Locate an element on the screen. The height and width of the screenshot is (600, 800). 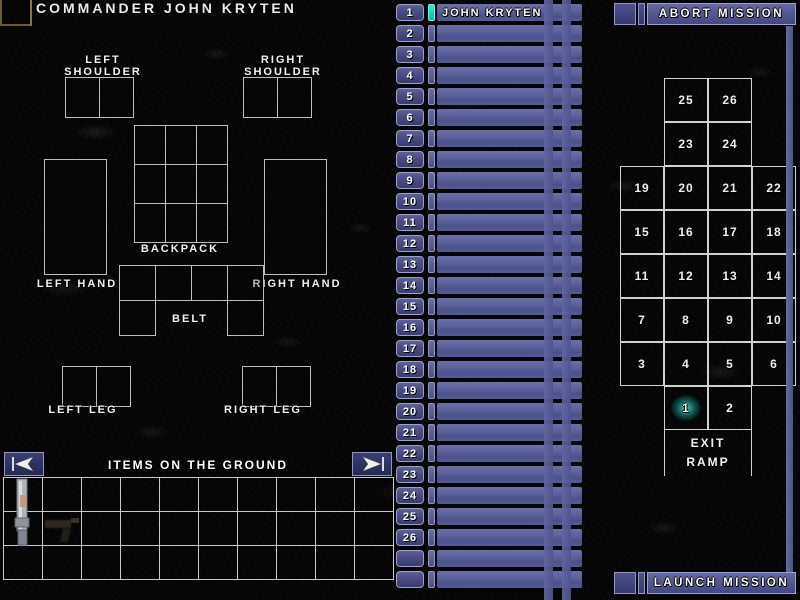
deployment-cell: 9 is located at coordinates (730, 320).